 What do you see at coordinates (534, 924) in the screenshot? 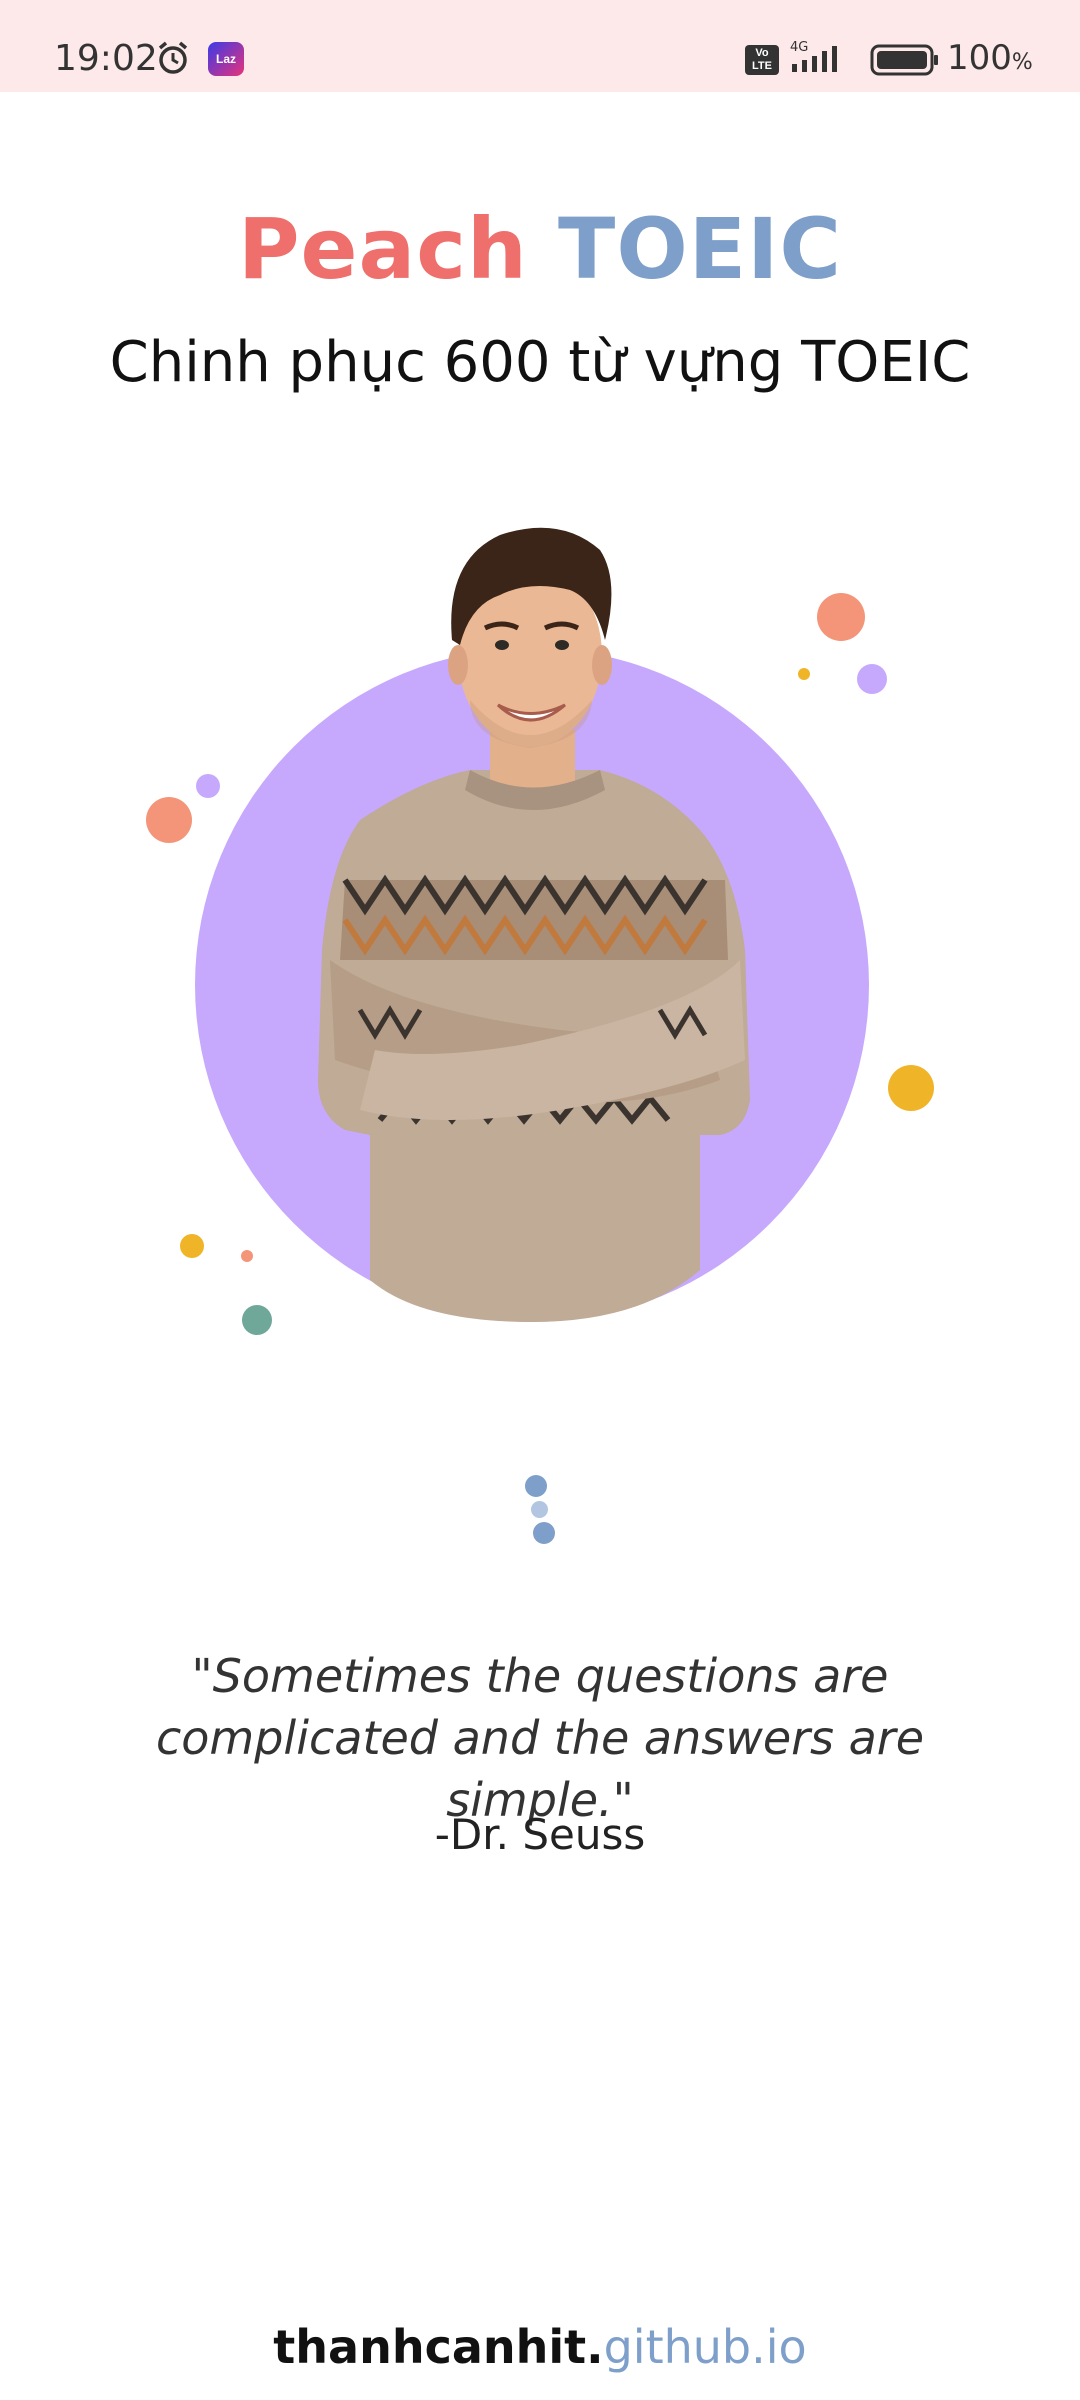
I see `person-image` at bounding box center [534, 924].